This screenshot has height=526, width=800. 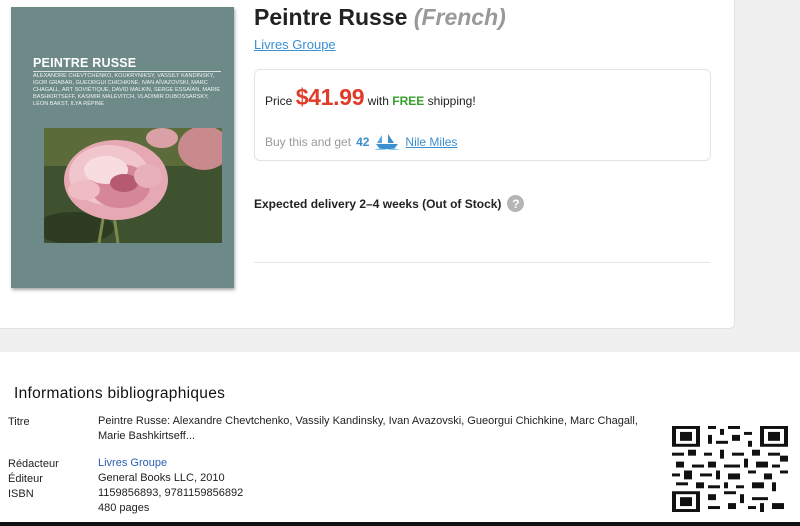 What do you see at coordinates (161, 478) in the screenshot?
I see `publisher-value: General Books LLC, 2010` at bounding box center [161, 478].